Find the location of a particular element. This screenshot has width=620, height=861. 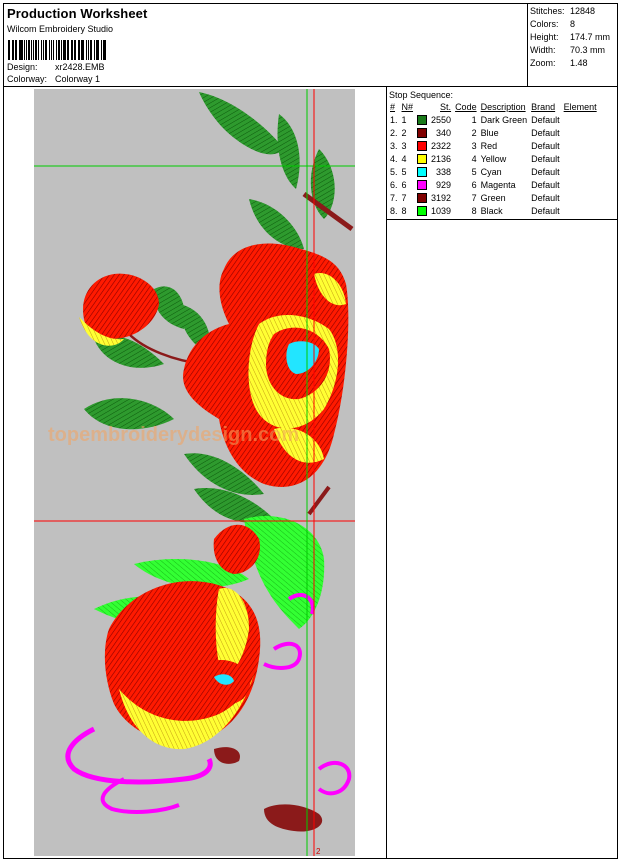

color-description: Dark Green is located at coordinates (504, 119).